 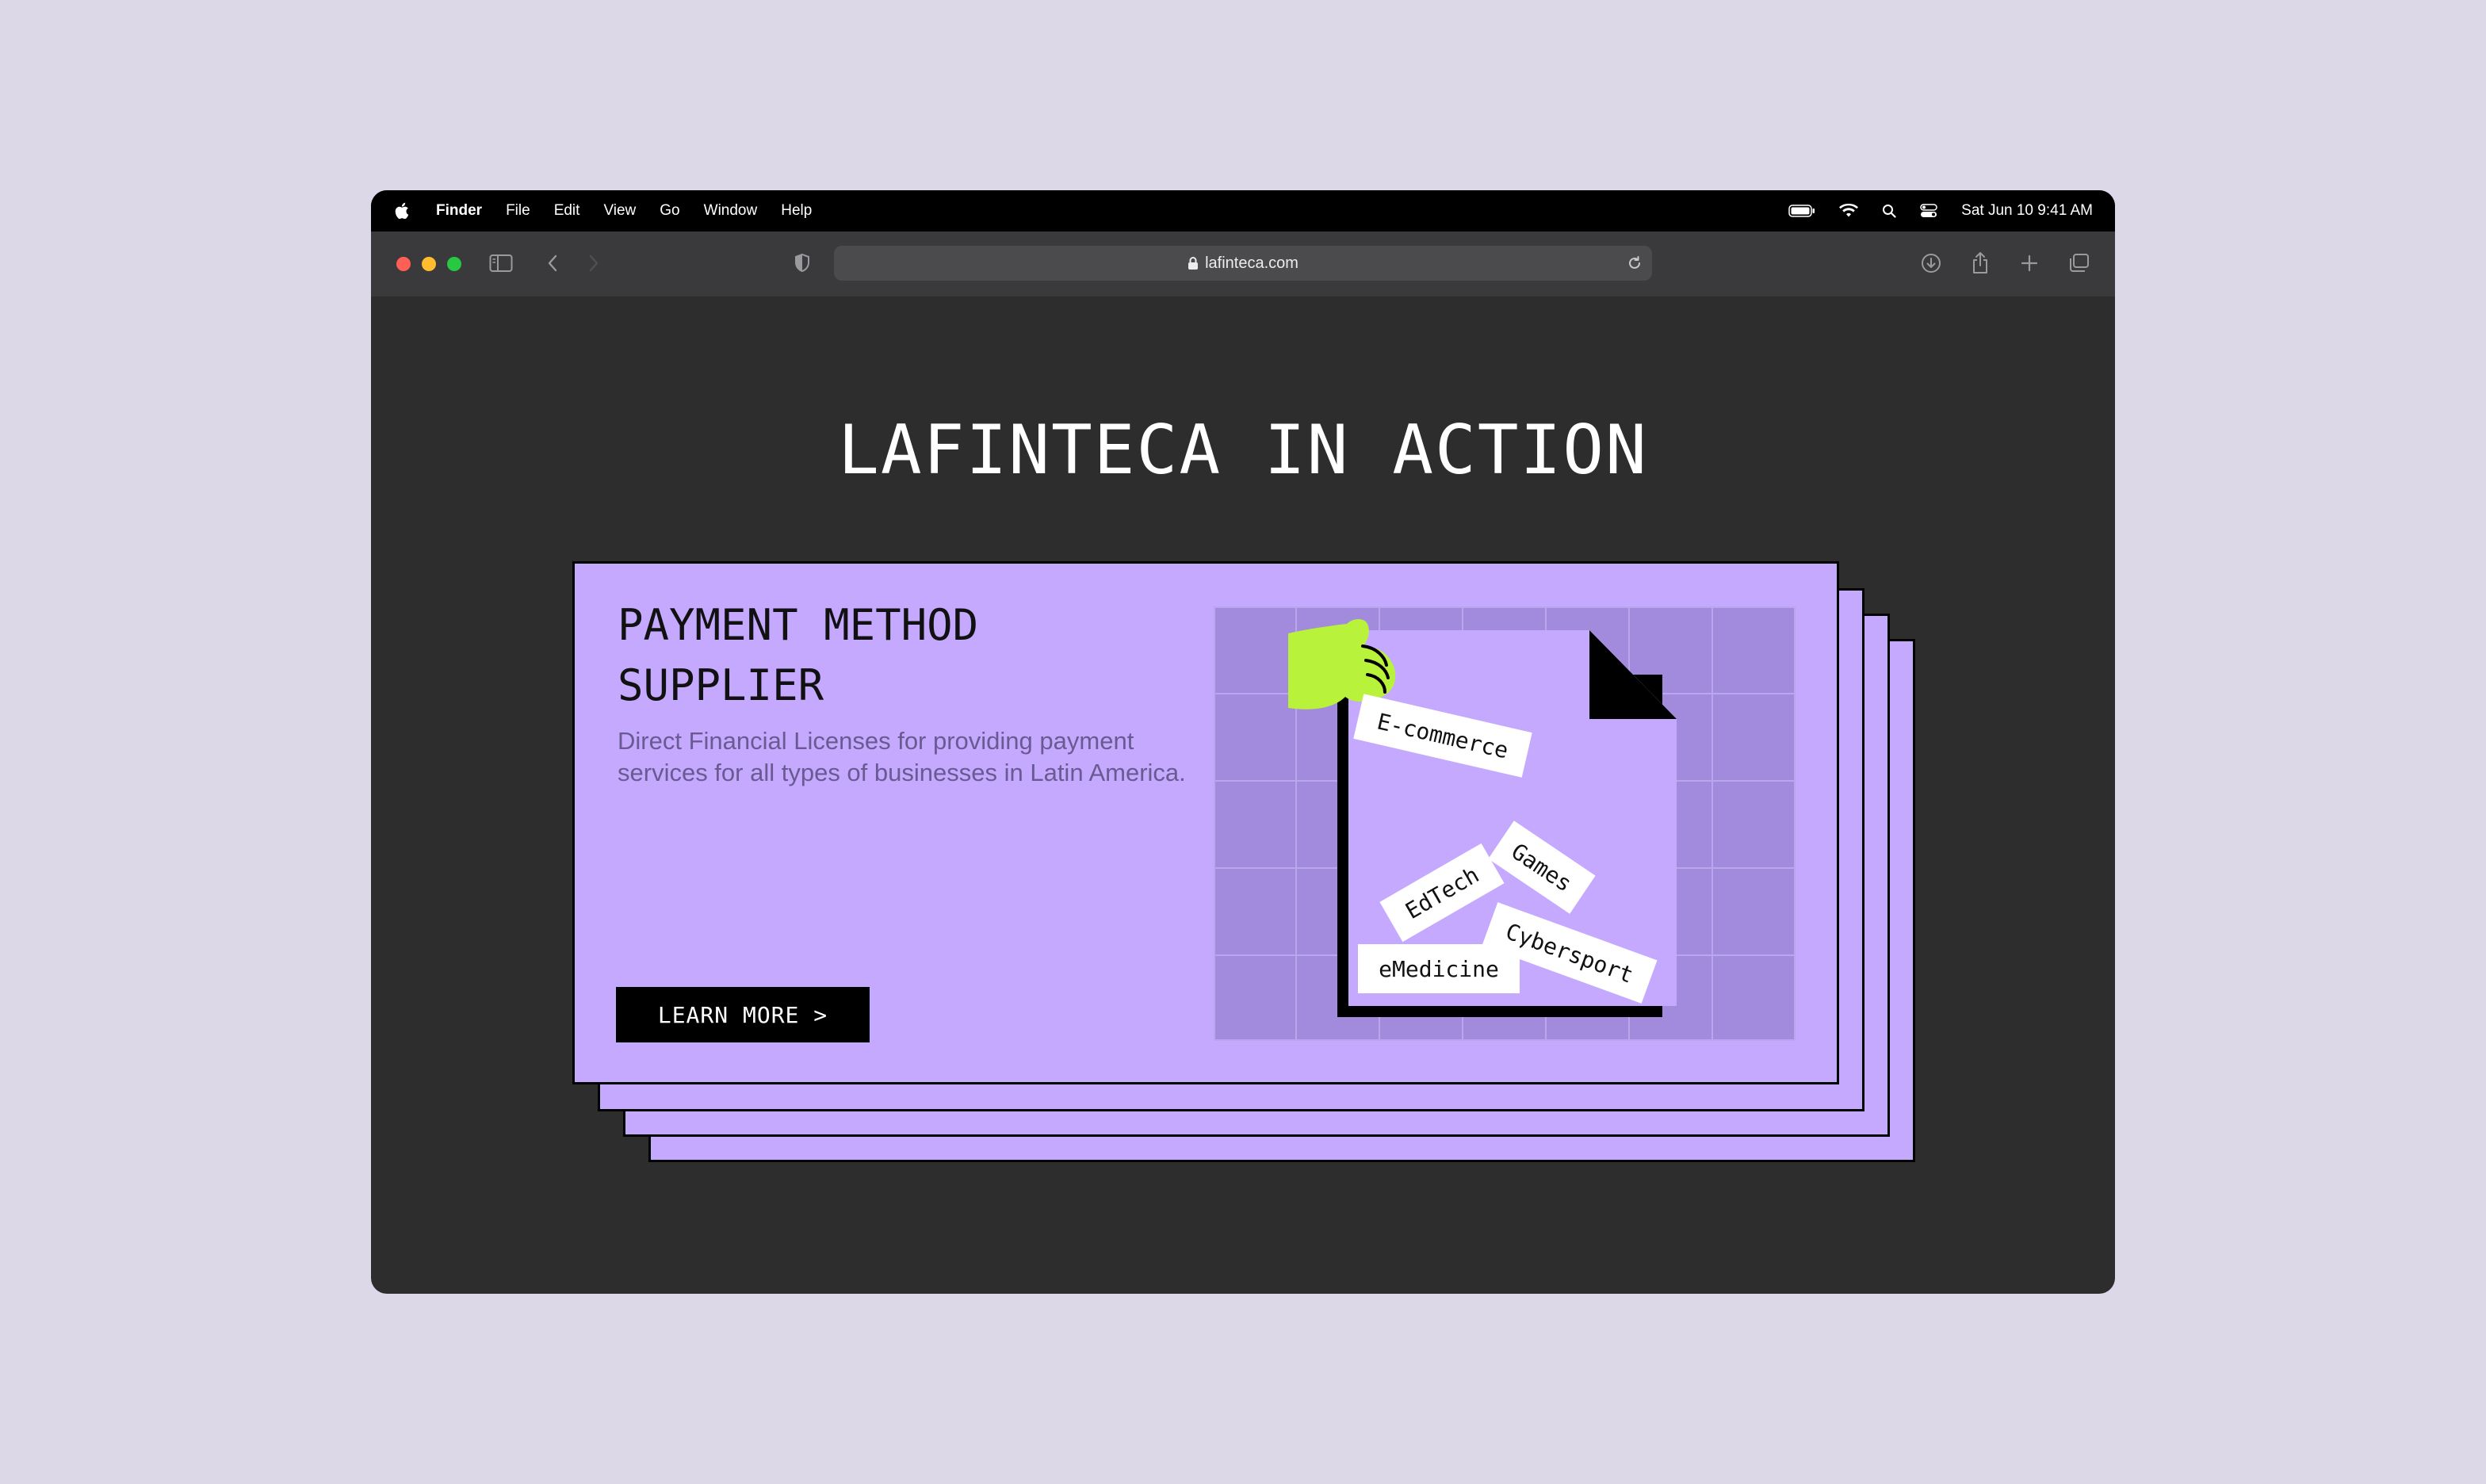 I want to click on browser-toolbar: lafinteca.com, so click(x=1243, y=263).